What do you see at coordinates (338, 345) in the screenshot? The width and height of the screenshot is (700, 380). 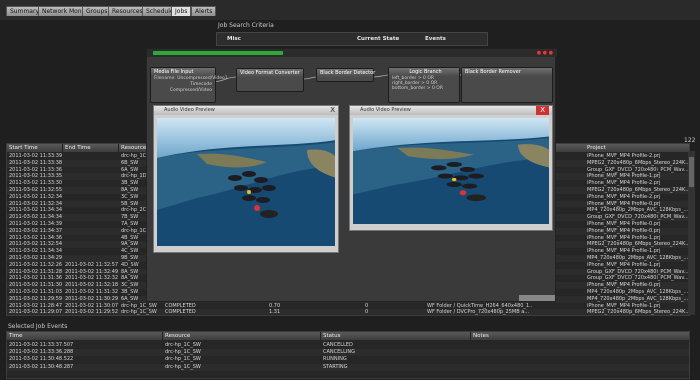 I see `event-cell: CANCELLED` at bounding box center [338, 345].